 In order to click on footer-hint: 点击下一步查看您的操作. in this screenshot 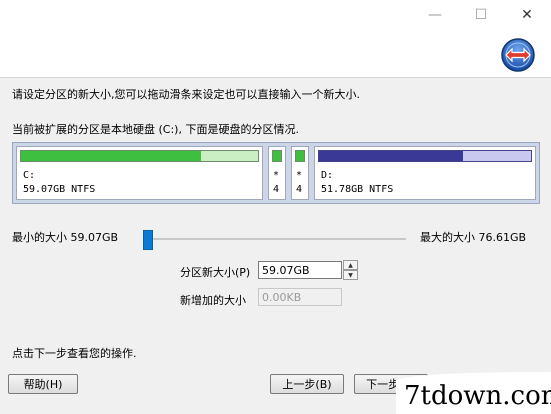, I will do `click(74, 353)`.